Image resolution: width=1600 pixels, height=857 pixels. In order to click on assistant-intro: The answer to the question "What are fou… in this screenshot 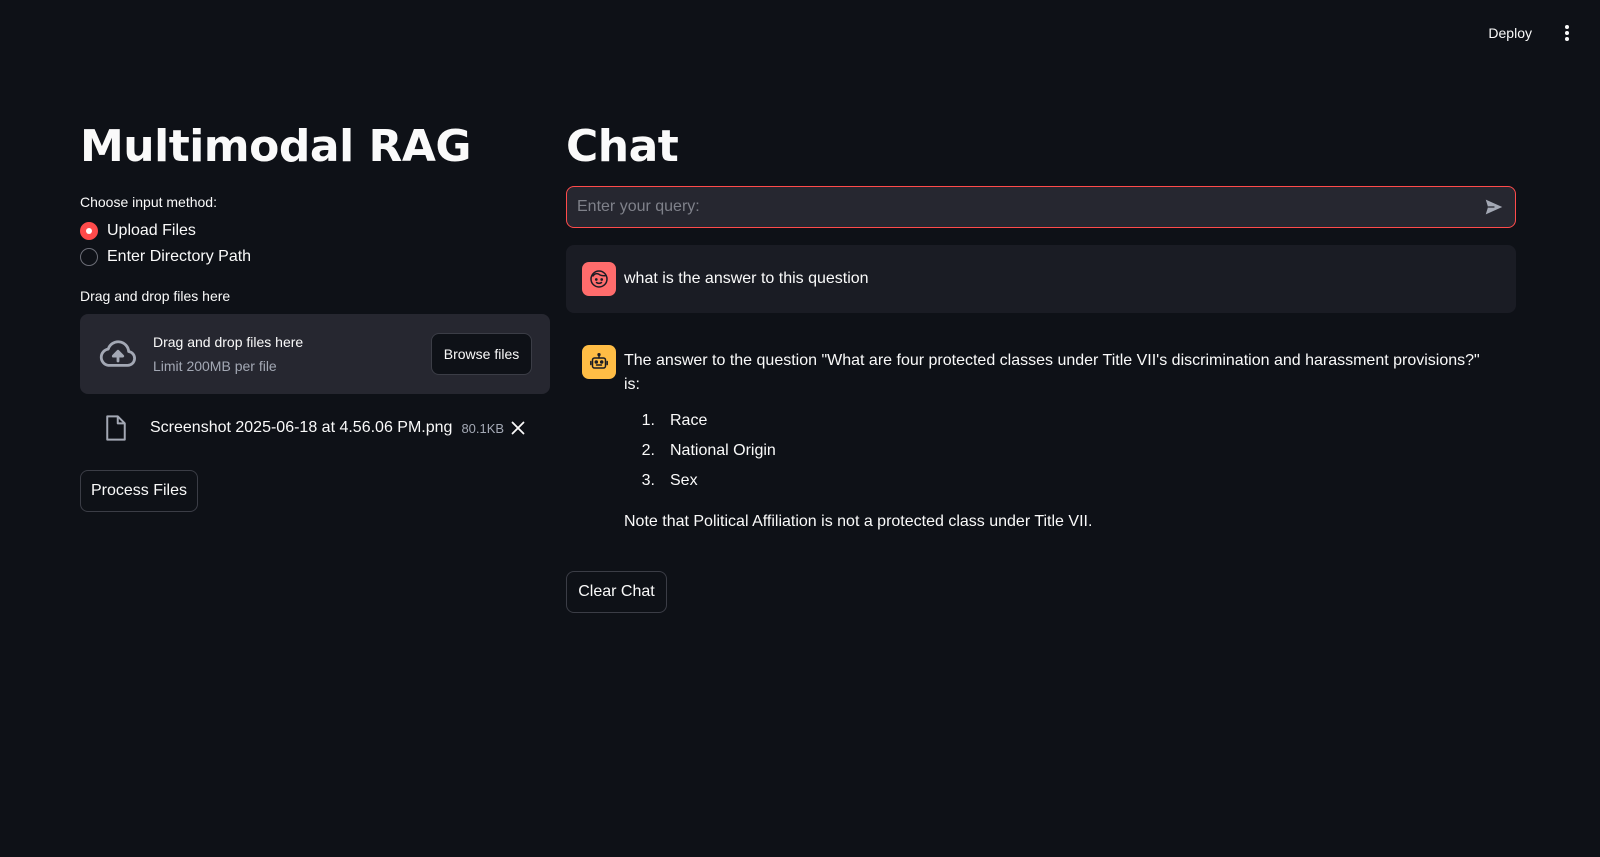, I will do `click(1052, 372)`.